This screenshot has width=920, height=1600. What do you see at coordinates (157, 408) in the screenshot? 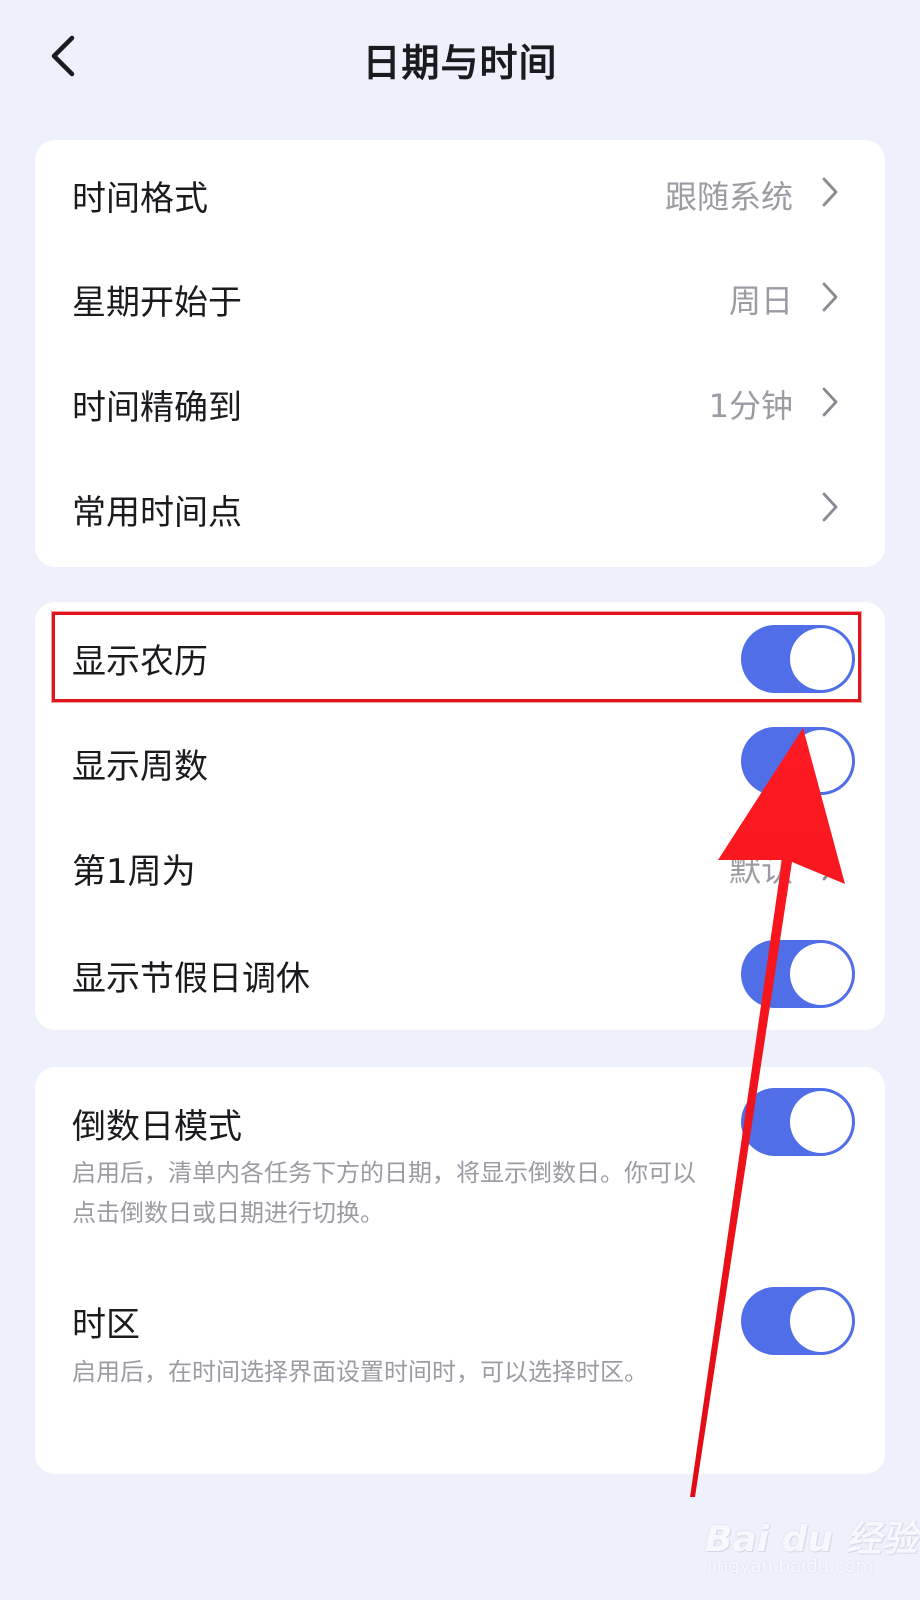
I see `row-label: 时间精确到` at bounding box center [157, 408].